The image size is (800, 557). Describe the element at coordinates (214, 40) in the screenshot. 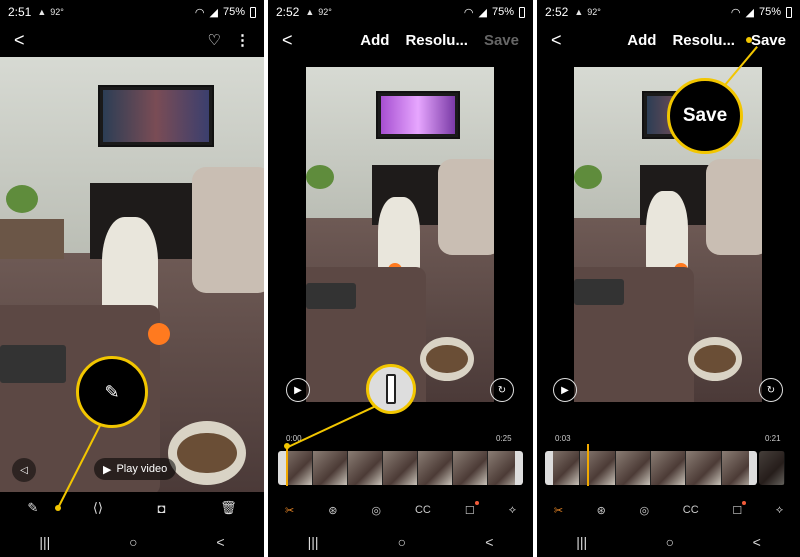

I see `favorite-button: ♡` at that location.